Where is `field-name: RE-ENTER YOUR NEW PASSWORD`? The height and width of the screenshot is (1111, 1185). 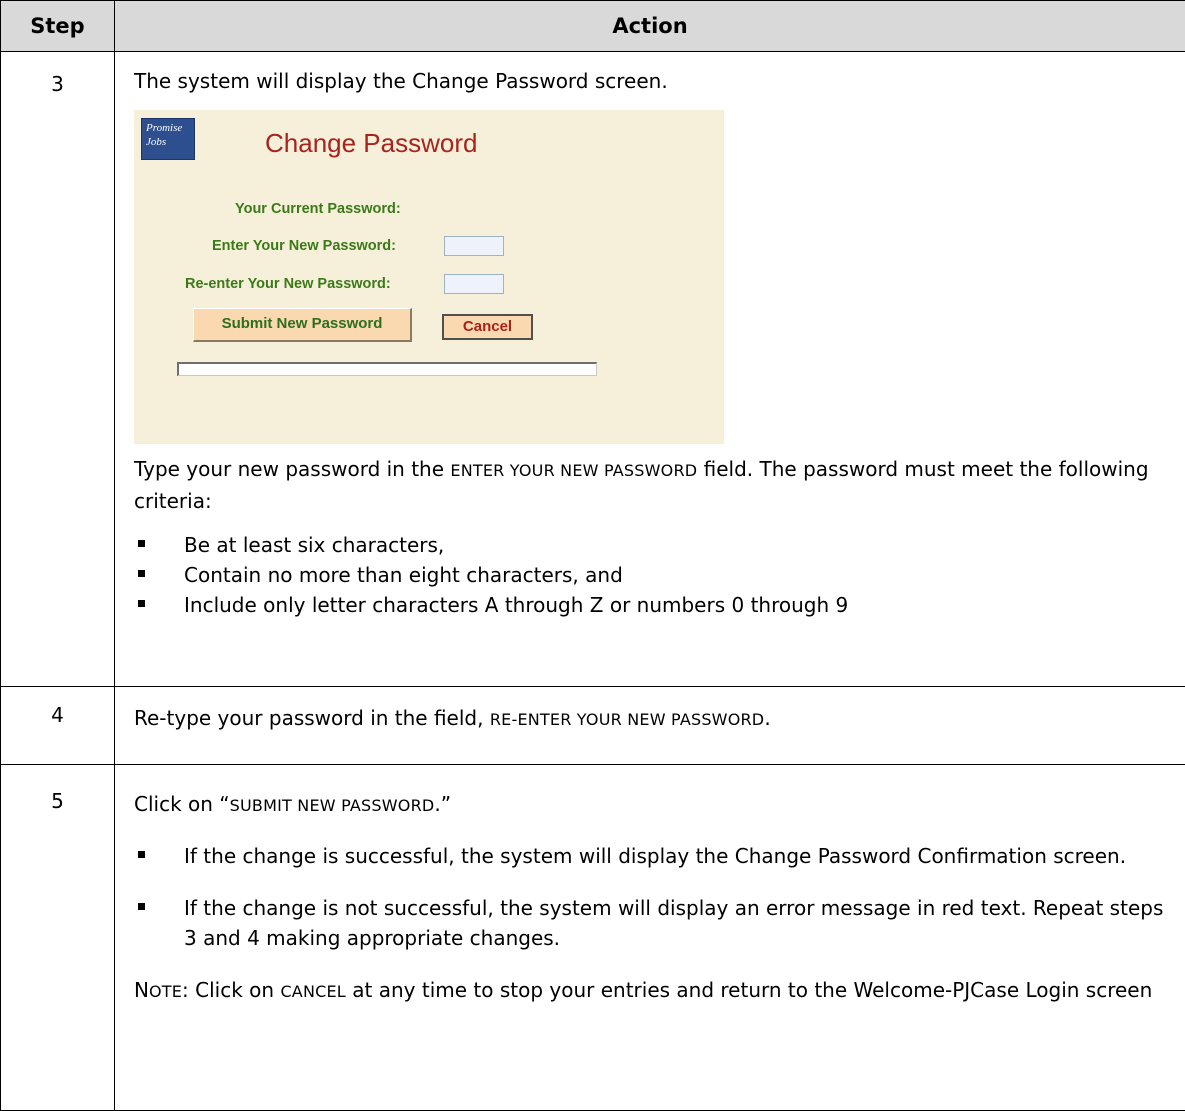
field-name: RE-ENTER YOUR NEW PASSWORD is located at coordinates (627, 719).